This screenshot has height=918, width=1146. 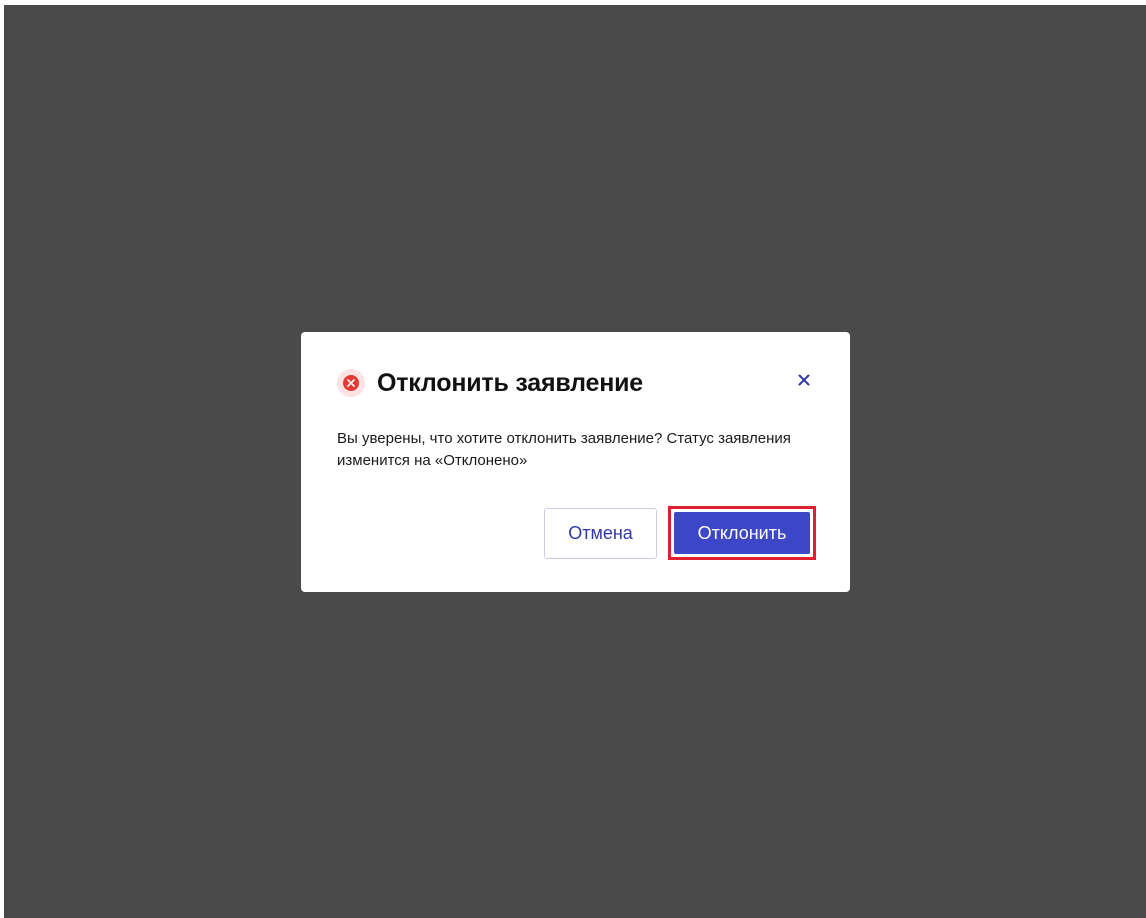 What do you see at coordinates (510, 382) in the screenshot?
I see `dialog-title: Отклонить заявление` at bounding box center [510, 382].